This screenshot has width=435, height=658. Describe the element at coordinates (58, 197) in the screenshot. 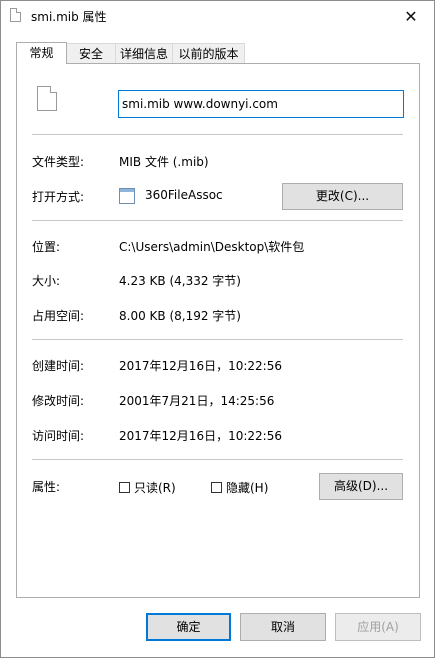

I see `open-with-label: 打开方式:` at that location.